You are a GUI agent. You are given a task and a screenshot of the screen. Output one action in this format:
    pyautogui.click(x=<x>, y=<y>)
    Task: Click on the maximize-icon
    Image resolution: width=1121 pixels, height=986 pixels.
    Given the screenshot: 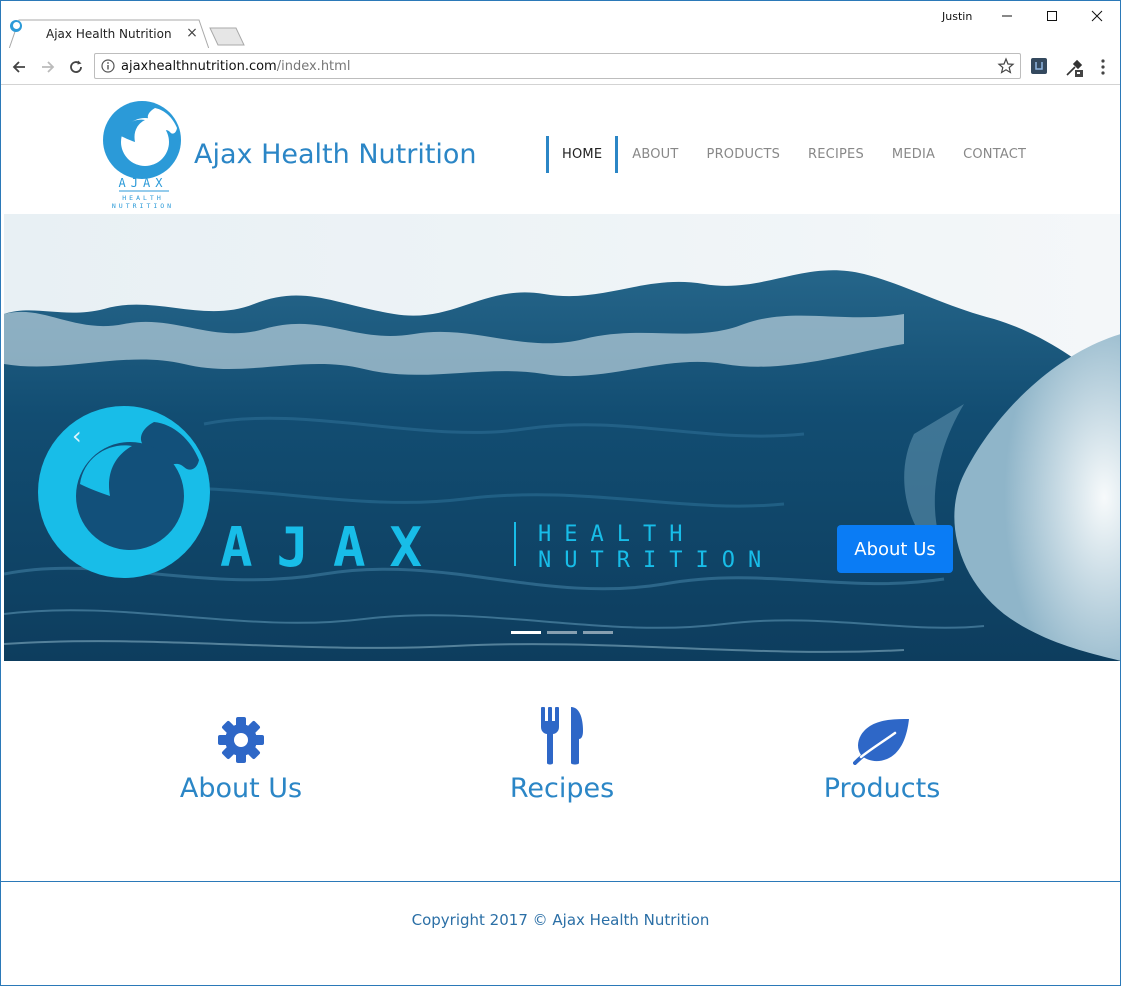 What is the action you would take?
    pyautogui.click(x=1052, y=16)
    